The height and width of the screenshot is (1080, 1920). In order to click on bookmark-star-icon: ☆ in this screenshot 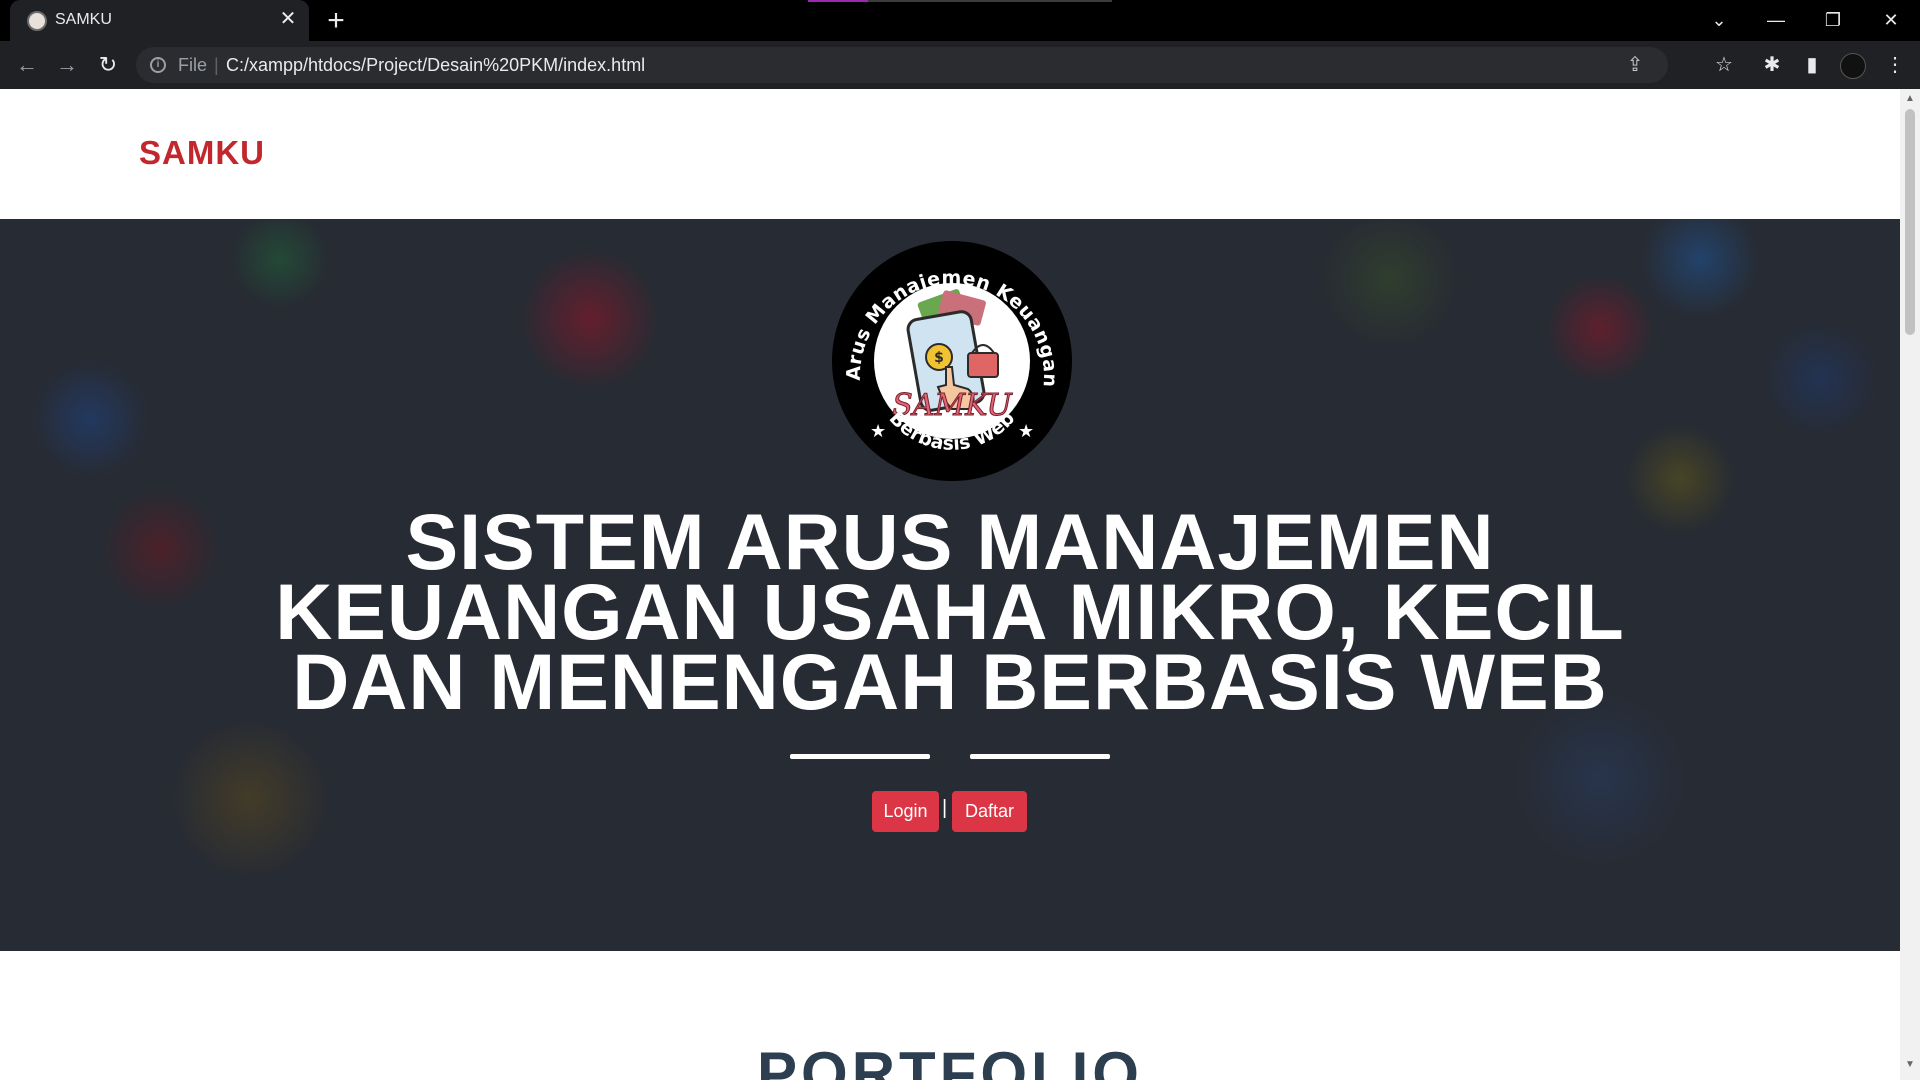, I will do `click(1724, 65)`.